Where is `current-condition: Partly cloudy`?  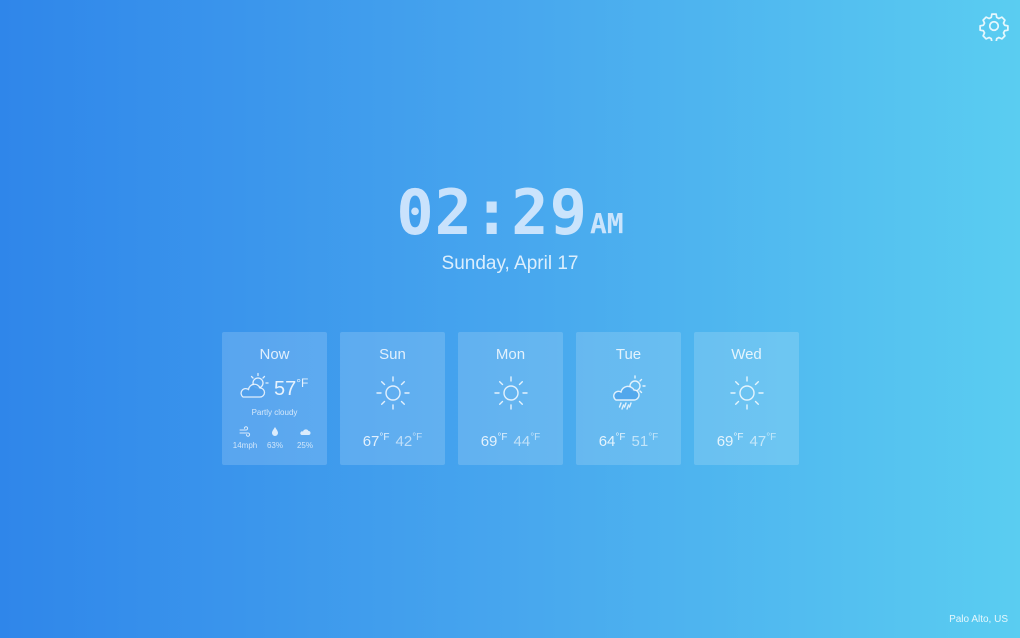 current-condition: Partly cloudy is located at coordinates (274, 412).